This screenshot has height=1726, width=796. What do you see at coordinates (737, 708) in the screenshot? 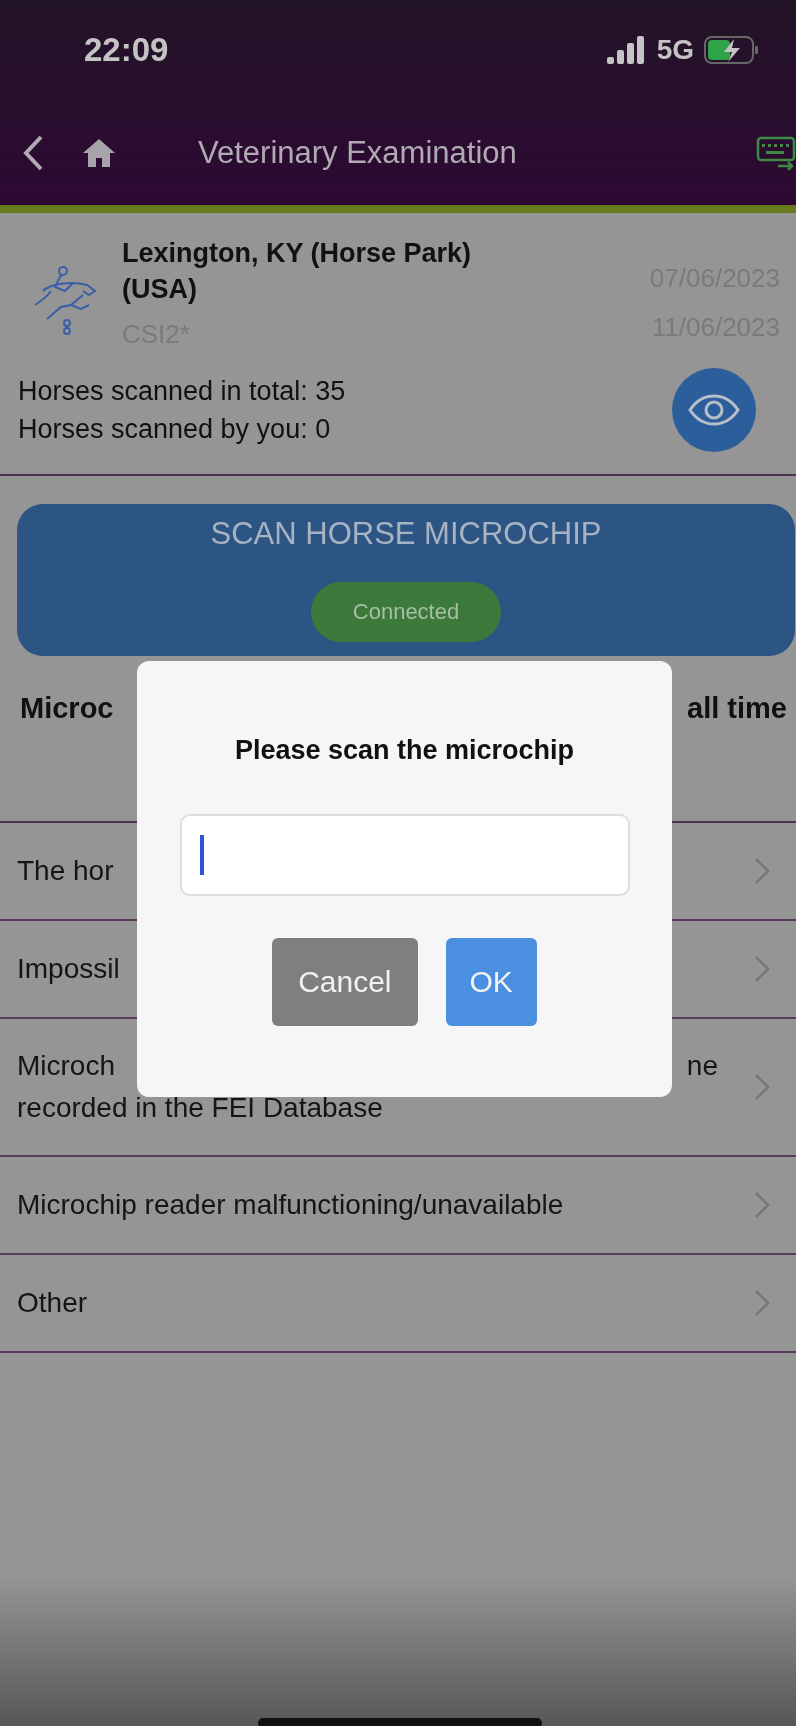
I see `section-heading: all time` at bounding box center [737, 708].